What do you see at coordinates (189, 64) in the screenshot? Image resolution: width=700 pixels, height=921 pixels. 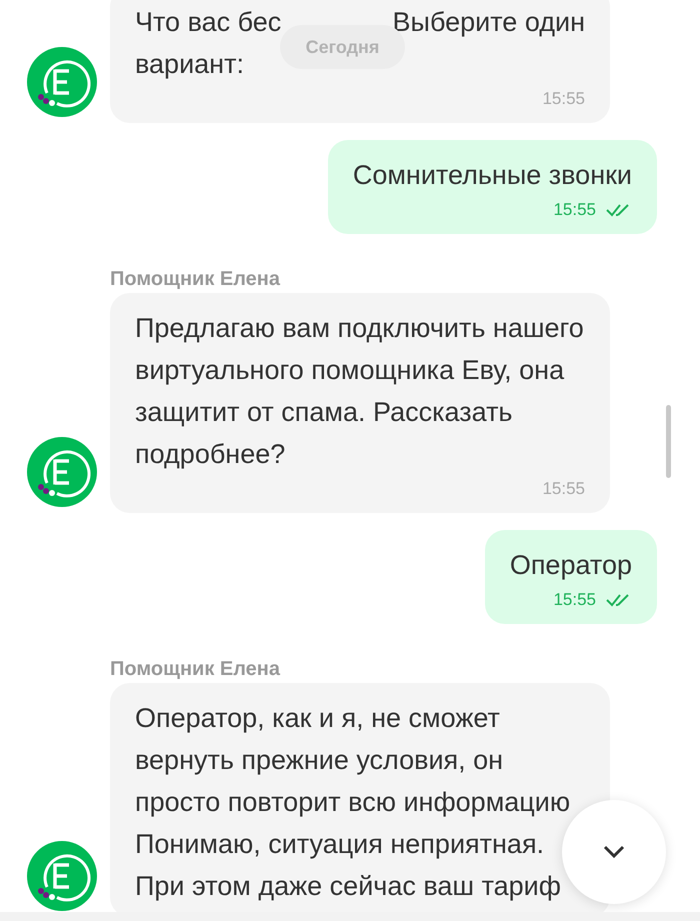 I see `message-text: вариант:` at bounding box center [189, 64].